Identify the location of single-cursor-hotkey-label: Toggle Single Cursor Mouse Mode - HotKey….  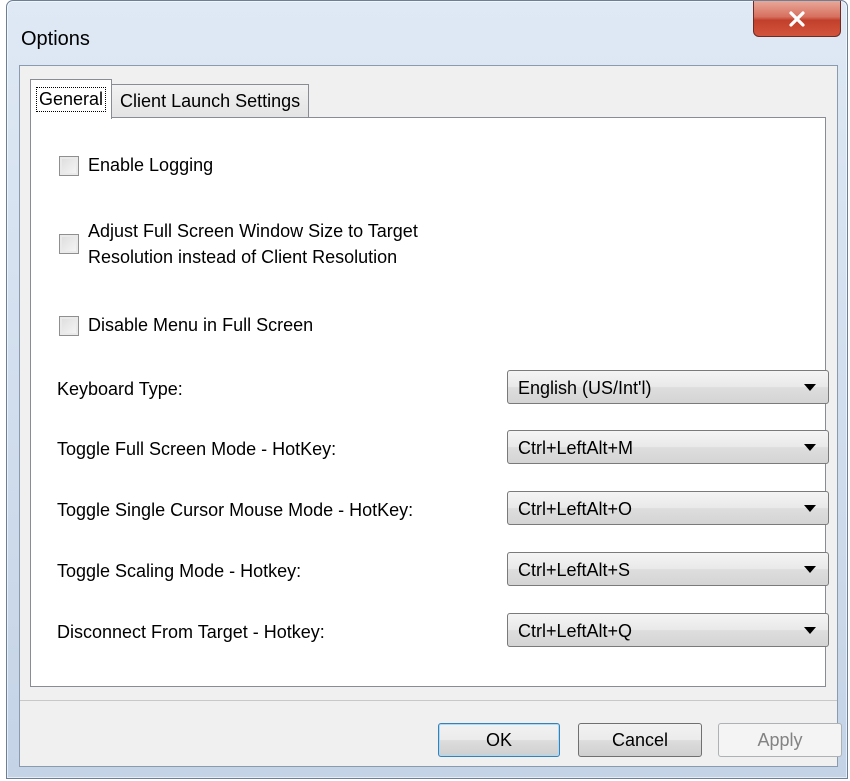
(235, 510).